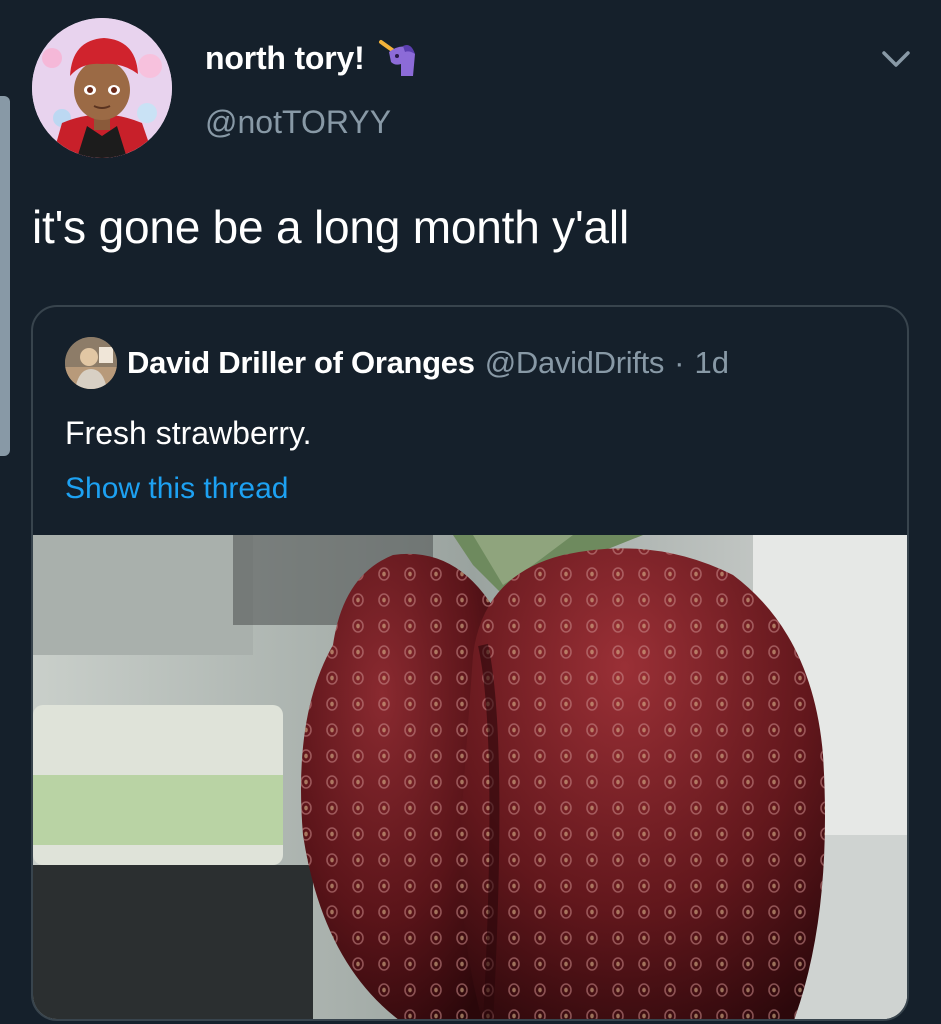 Image resolution: width=941 pixels, height=1024 pixels. I want to click on quoted-avatar, so click(91, 363).